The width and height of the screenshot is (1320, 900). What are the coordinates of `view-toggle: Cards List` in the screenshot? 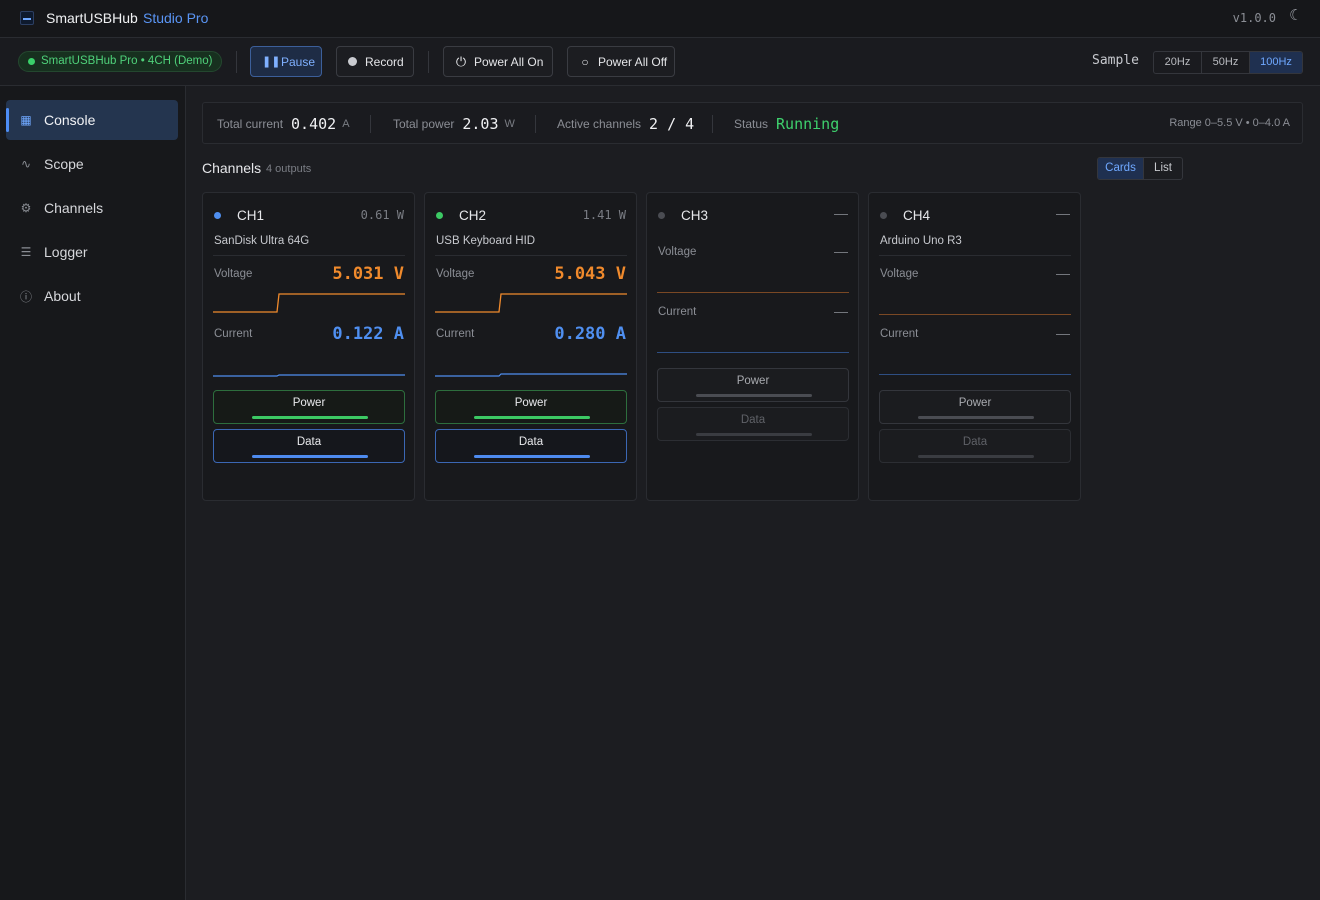 It's located at (1140, 168).